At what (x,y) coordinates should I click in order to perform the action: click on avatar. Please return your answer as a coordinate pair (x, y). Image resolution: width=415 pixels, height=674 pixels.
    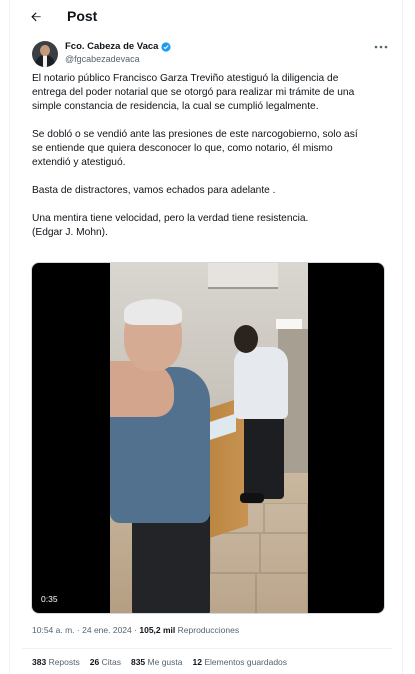
    Looking at the image, I should click on (45, 54).